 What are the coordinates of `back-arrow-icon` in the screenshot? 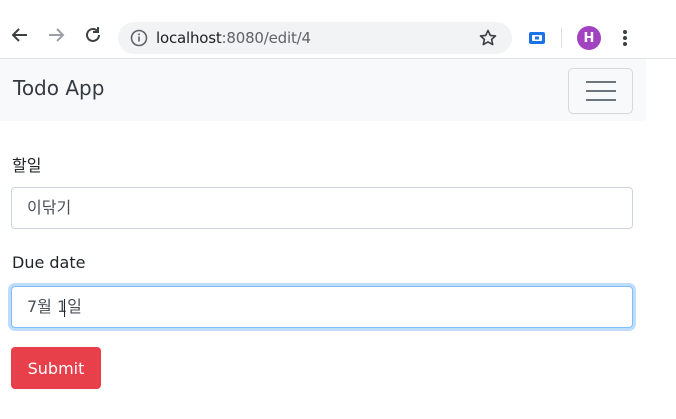 It's located at (20, 35).